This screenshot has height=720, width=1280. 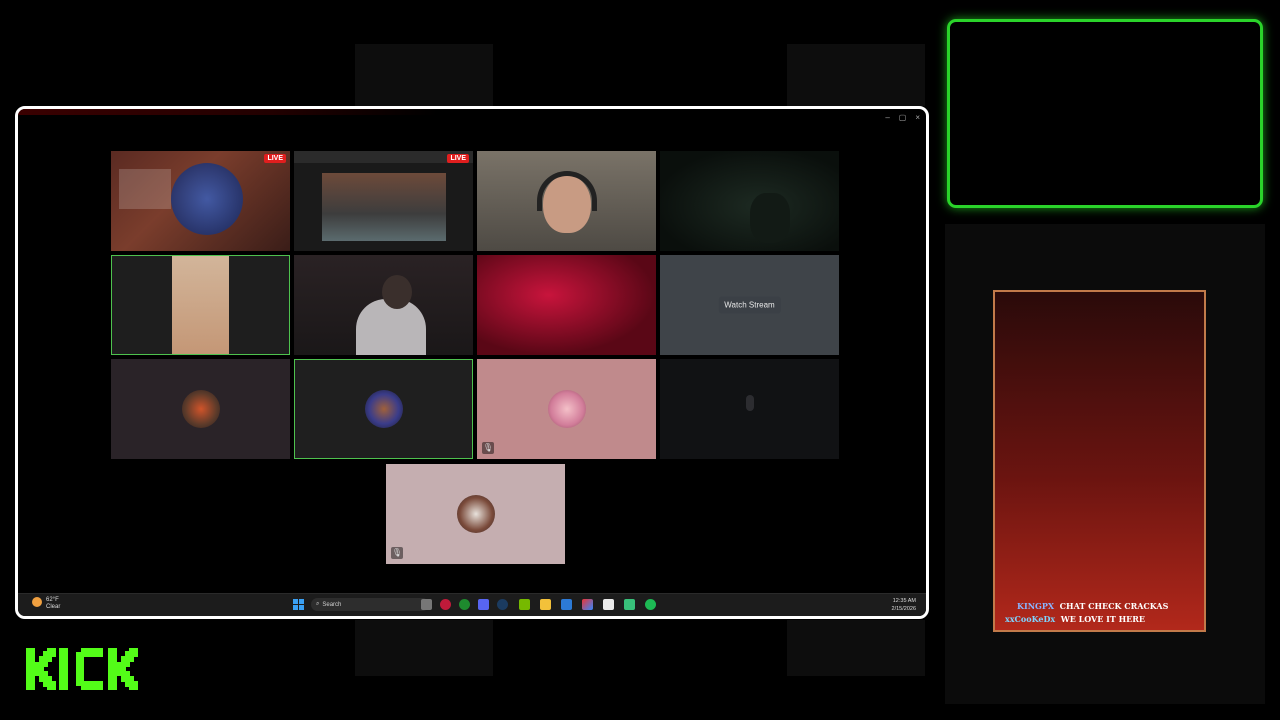 I want to click on chat-text: WE LOVE IT HERE, so click(x=1103, y=619).